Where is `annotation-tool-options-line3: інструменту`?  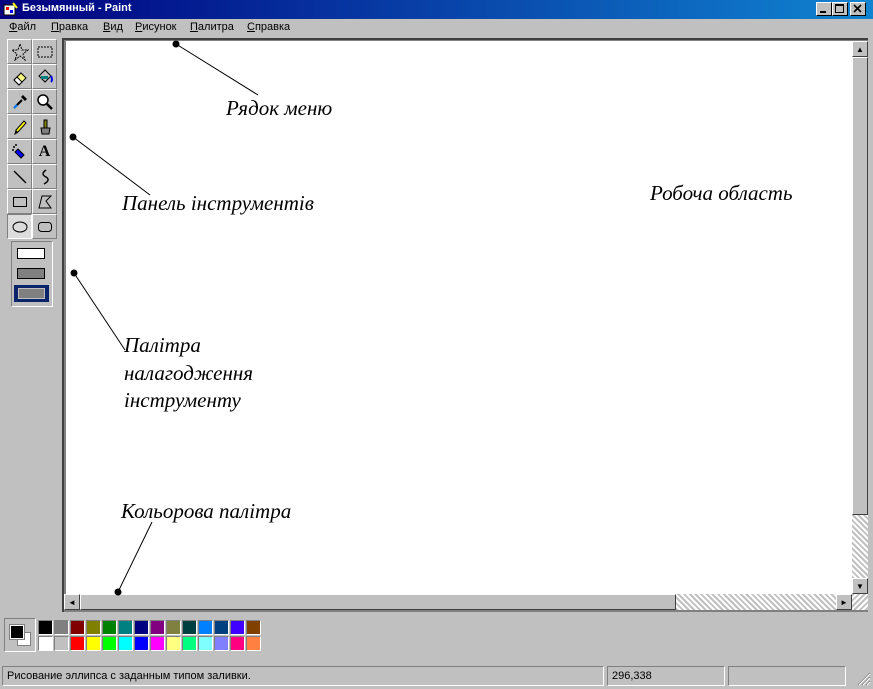
annotation-tool-options-line3: інструменту is located at coordinates (182, 400).